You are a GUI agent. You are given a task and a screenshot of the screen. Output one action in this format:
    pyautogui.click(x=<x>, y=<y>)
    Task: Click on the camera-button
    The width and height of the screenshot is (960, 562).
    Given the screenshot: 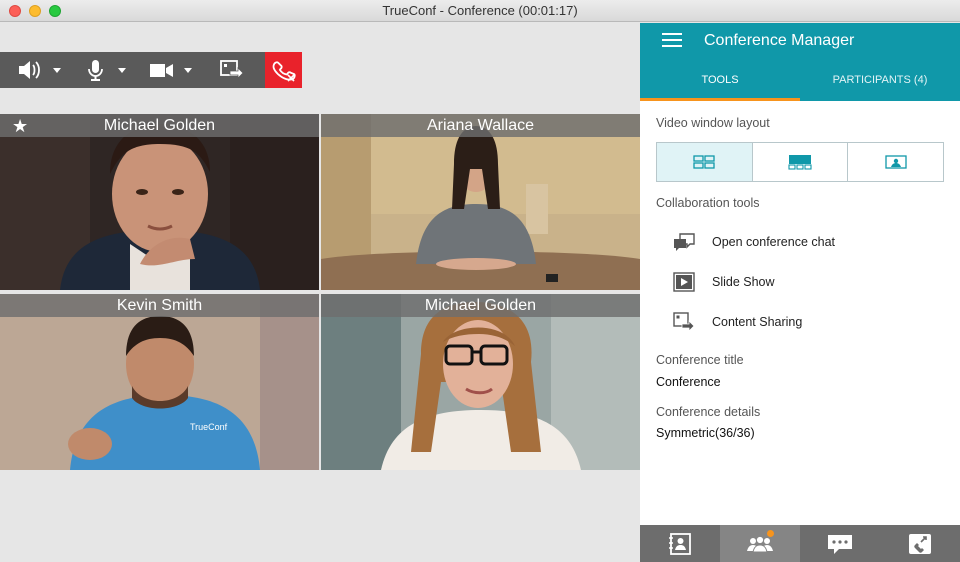 What is the action you would take?
    pyautogui.click(x=172, y=70)
    